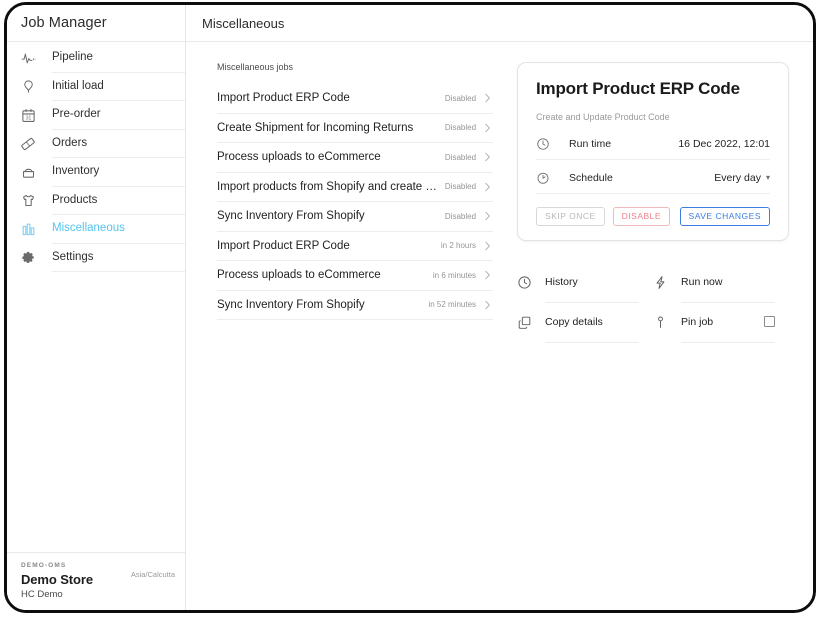 The image size is (820, 617). I want to click on sidebar-item-products: Products, so click(96, 201).